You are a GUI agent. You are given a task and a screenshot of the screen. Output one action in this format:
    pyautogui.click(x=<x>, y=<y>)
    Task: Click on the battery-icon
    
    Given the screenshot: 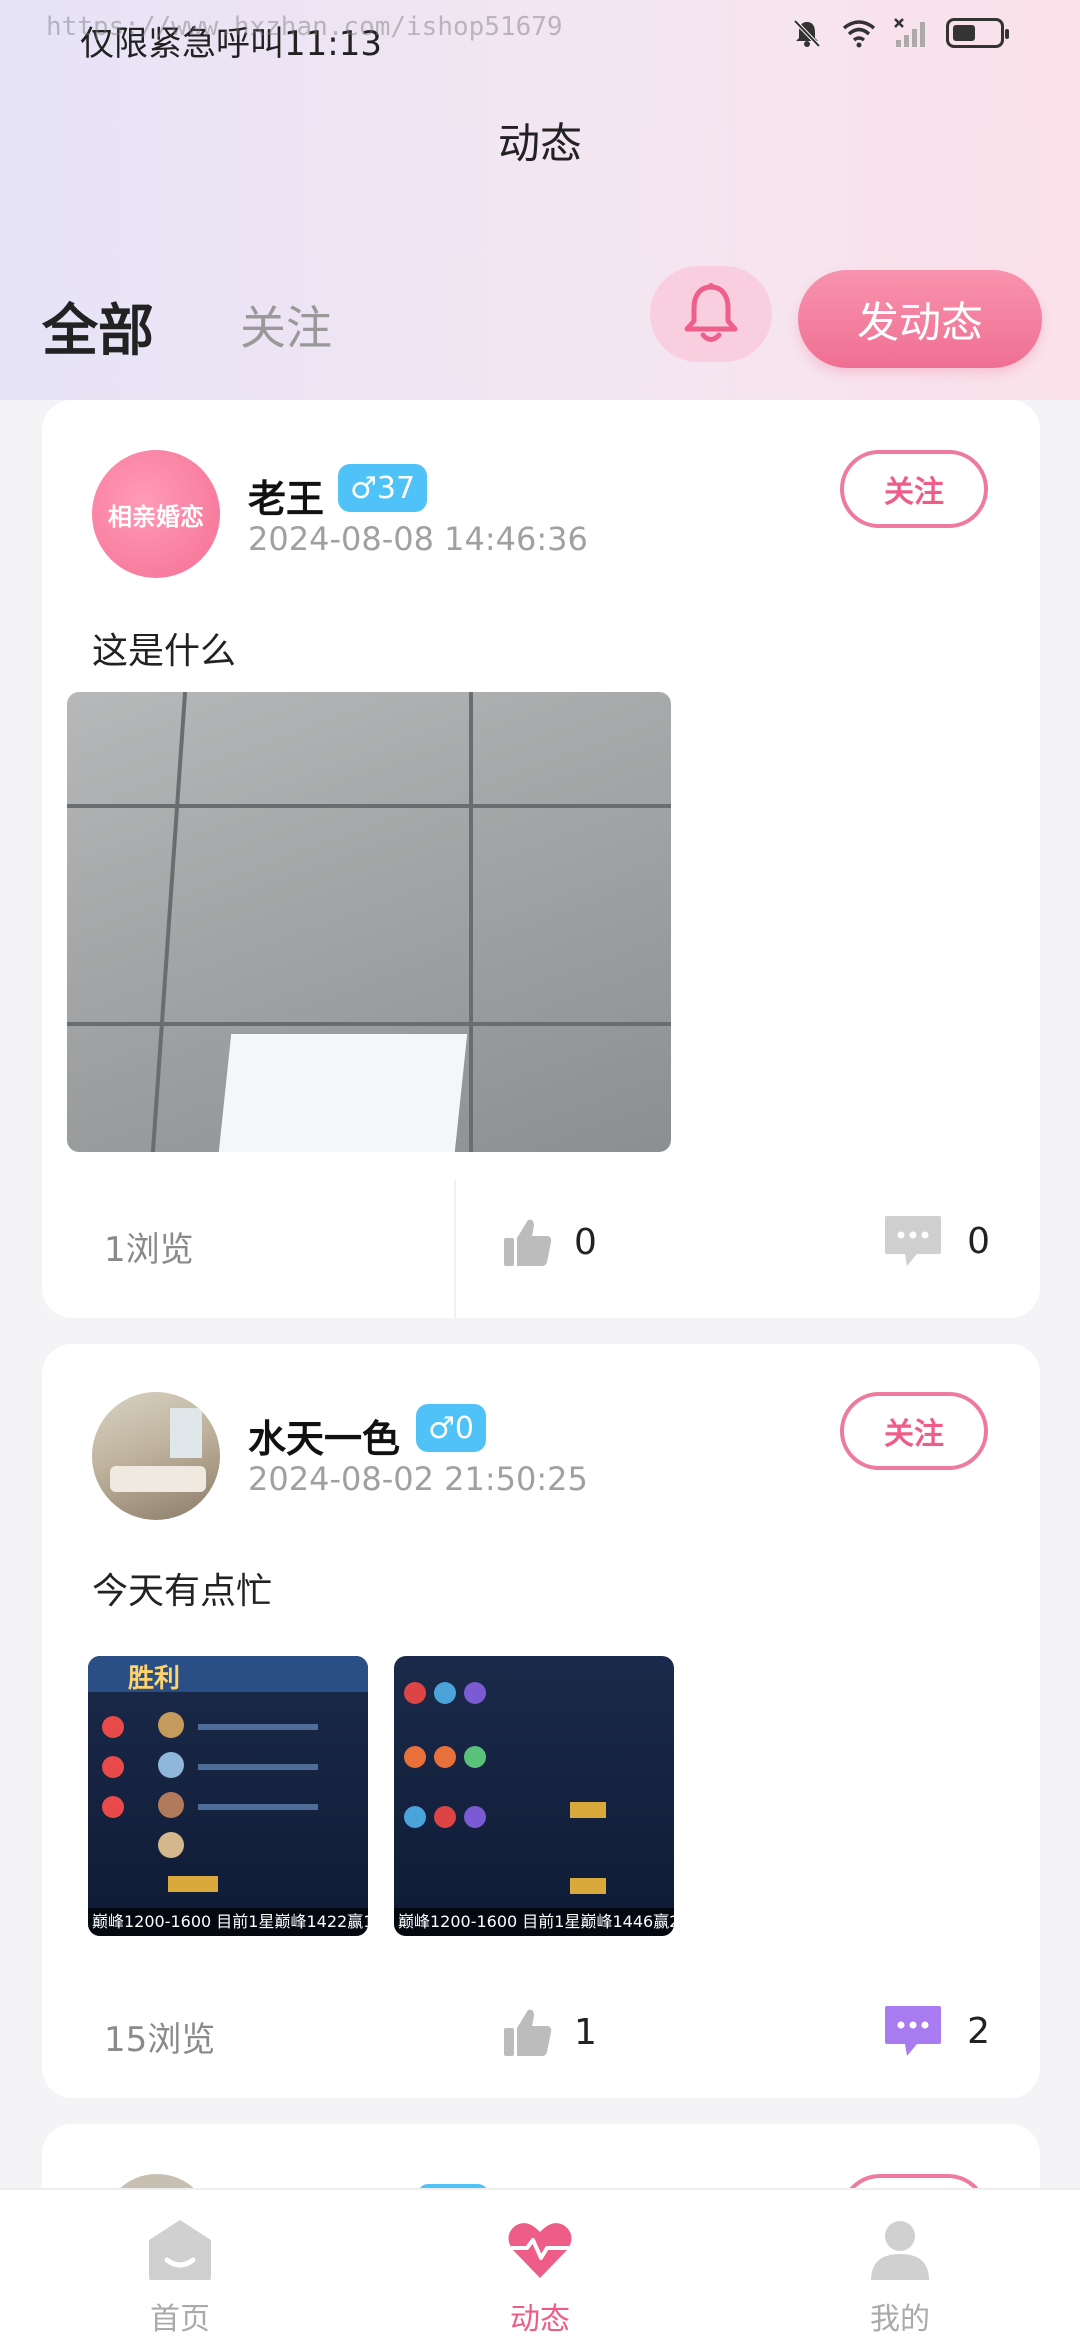 What is the action you would take?
    pyautogui.click(x=977, y=33)
    